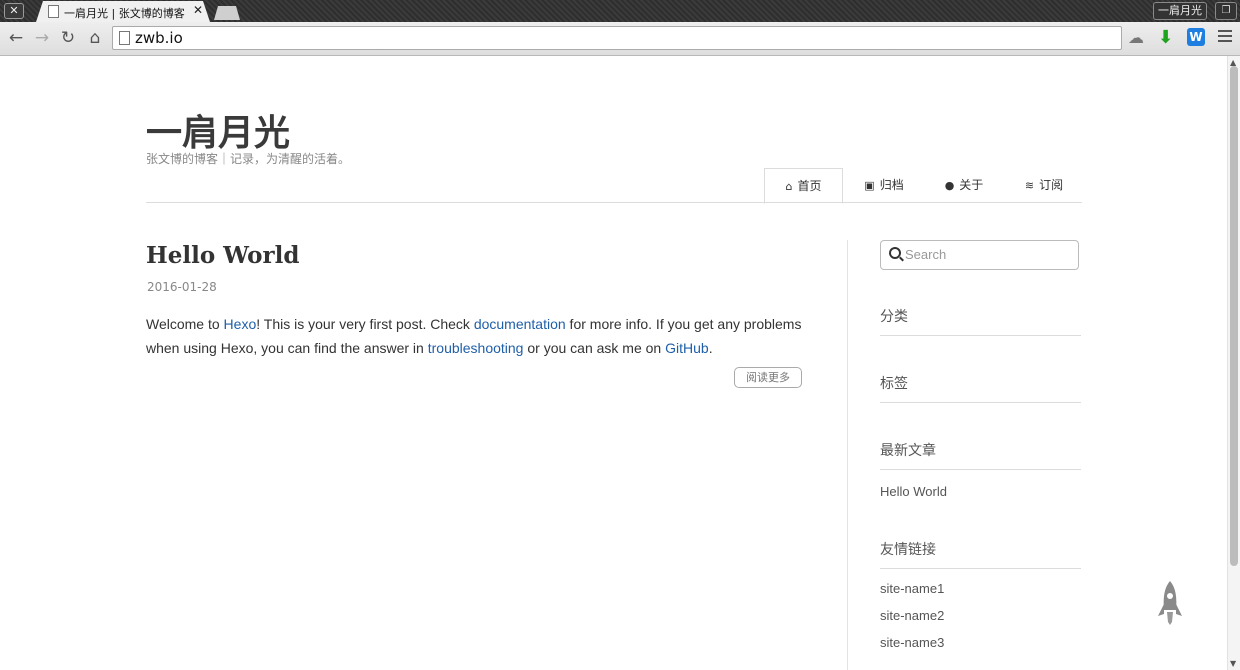 The width and height of the screenshot is (1240, 670). I want to click on post-date: 2016-01-28, so click(182, 287).